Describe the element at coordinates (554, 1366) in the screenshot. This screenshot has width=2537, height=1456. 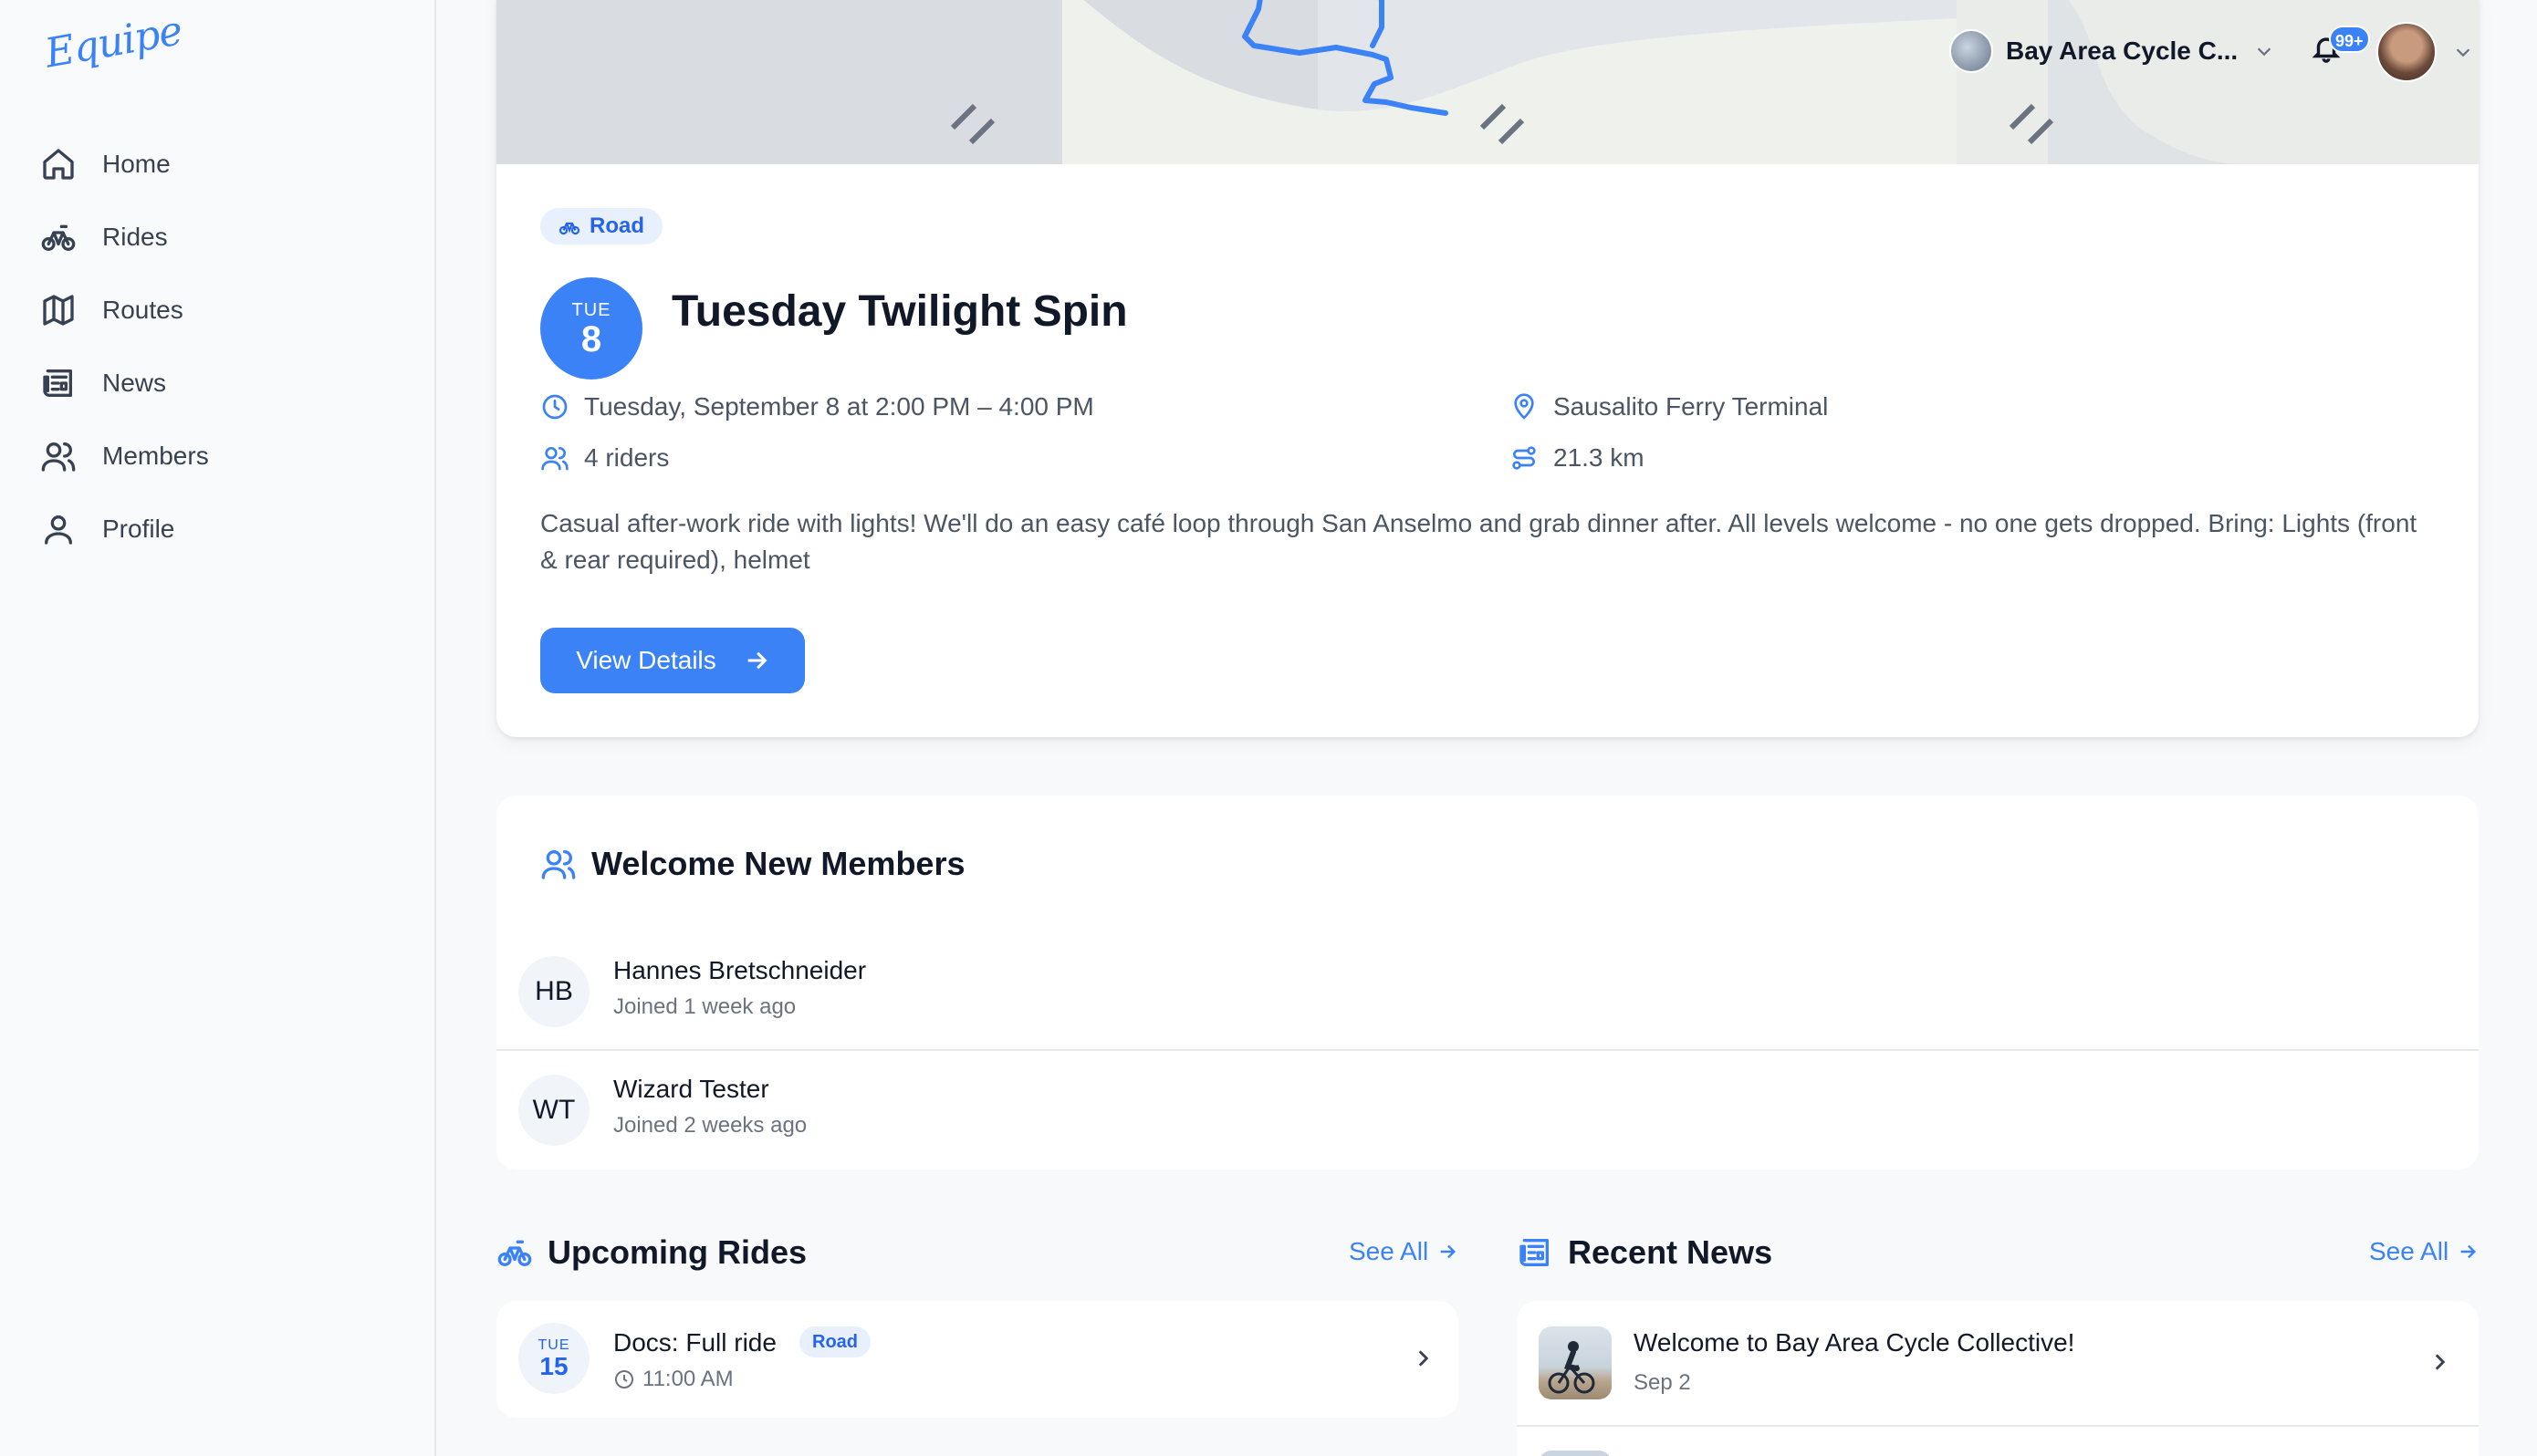
I see `ride-date-day: 15` at that location.